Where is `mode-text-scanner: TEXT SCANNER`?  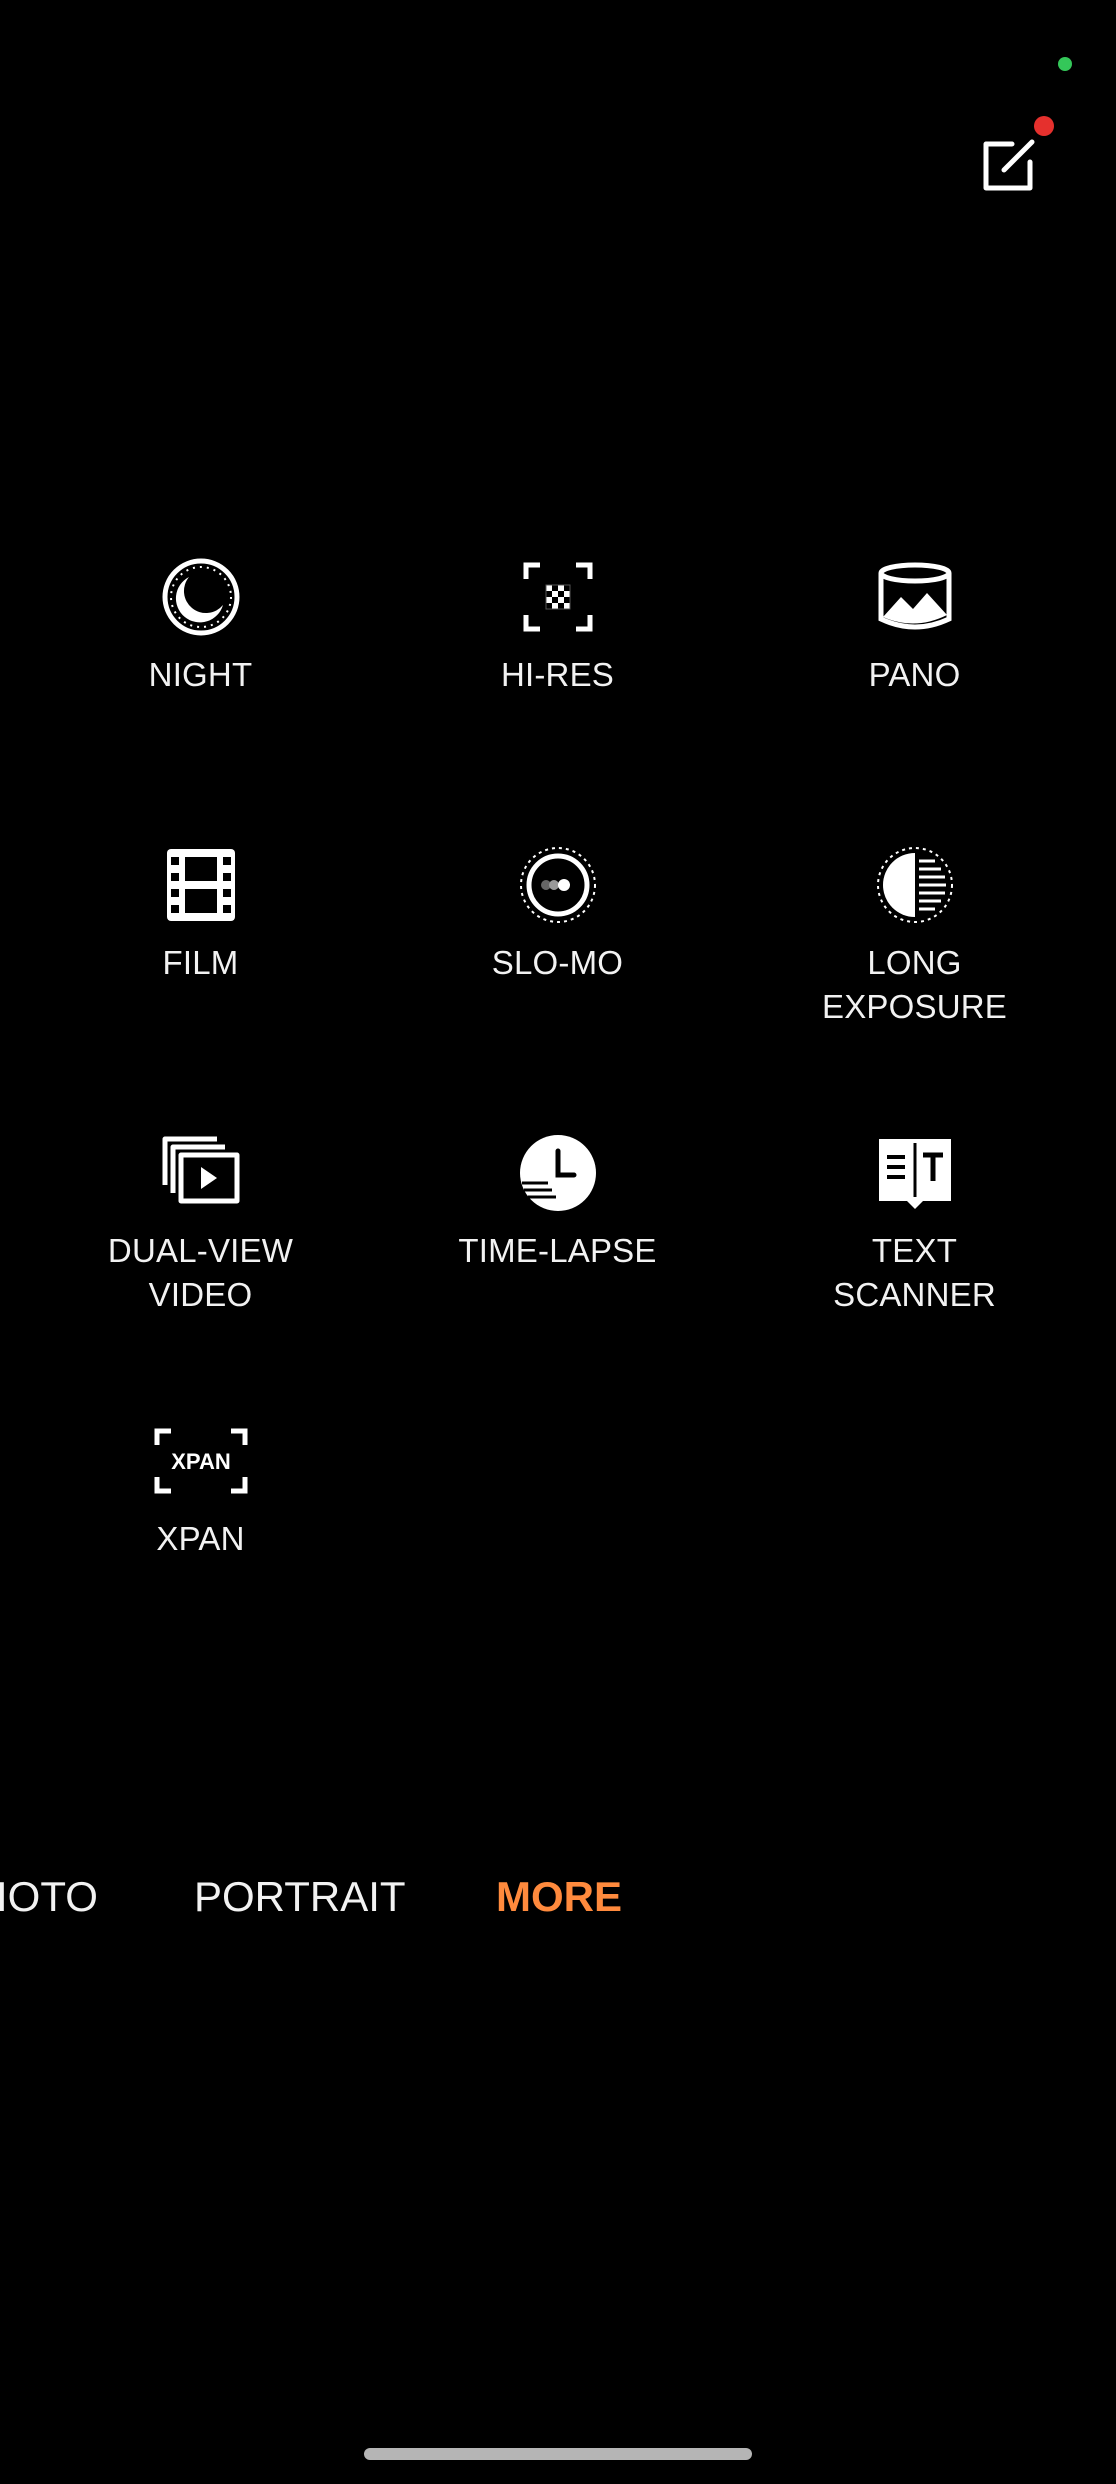 mode-text-scanner: TEXT SCANNER is located at coordinates (914, 1275).